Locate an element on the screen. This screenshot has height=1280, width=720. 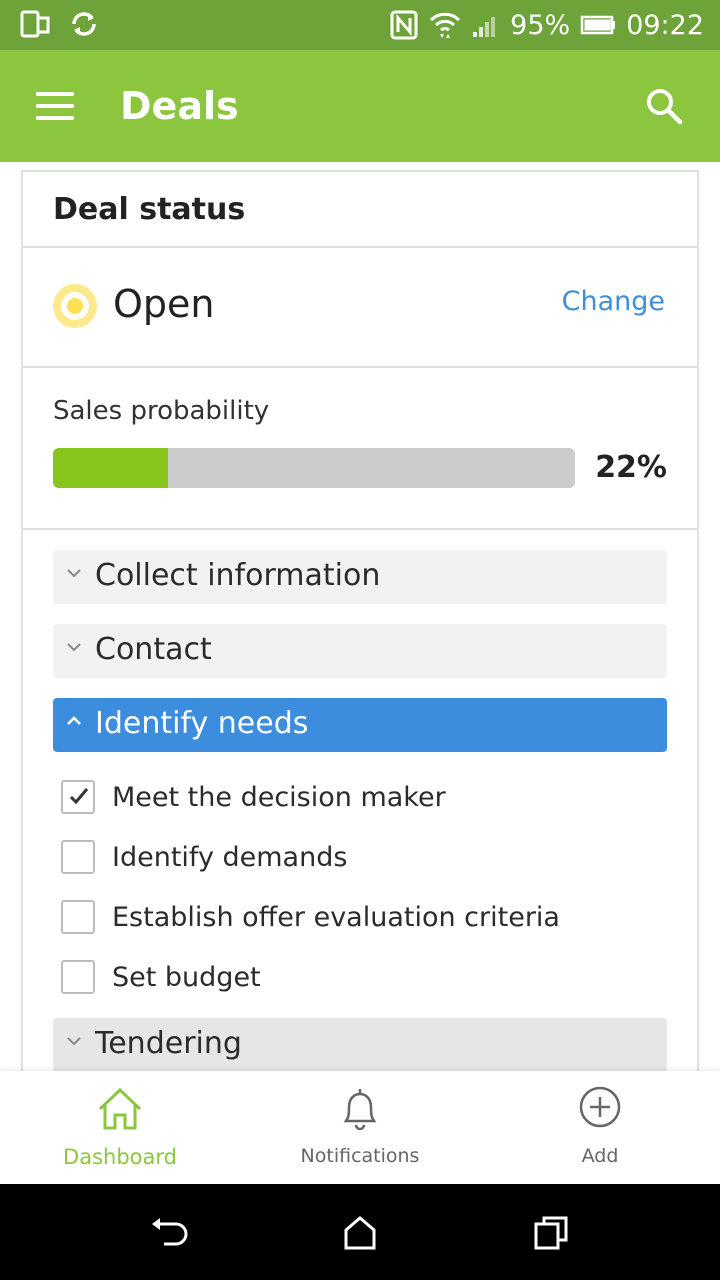
change-status-link: Change is located at coordinates (613, 301).